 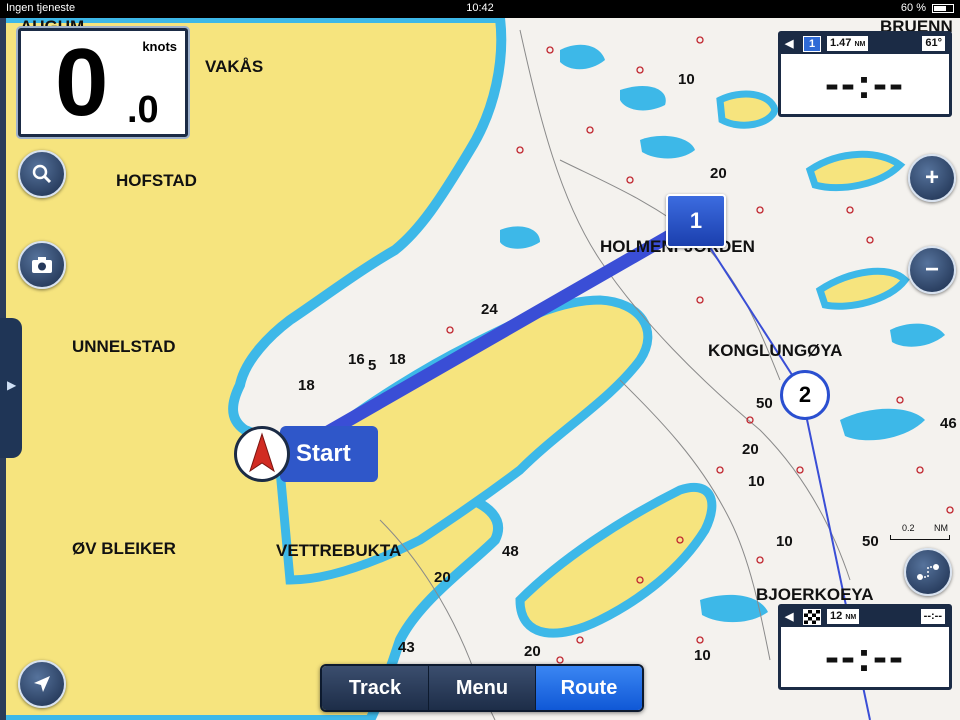 I want to click on place-label: KONGLUNGØYA, so click(x=775, y=350).